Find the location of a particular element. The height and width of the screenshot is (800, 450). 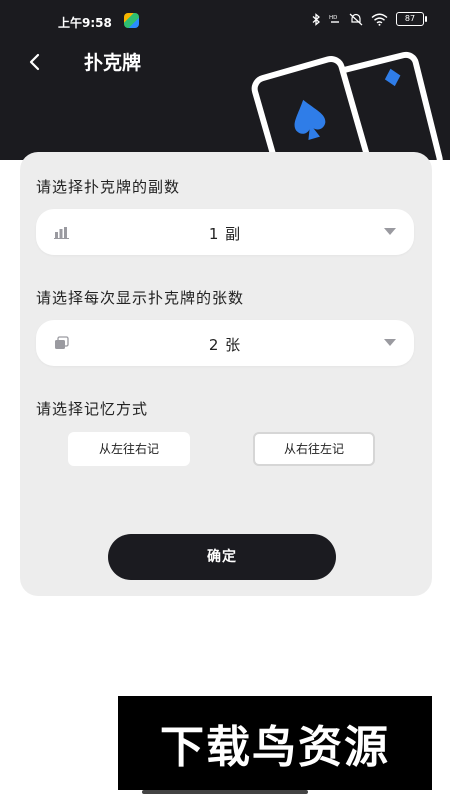

wifi-icon is located at coordinates (379, 19).